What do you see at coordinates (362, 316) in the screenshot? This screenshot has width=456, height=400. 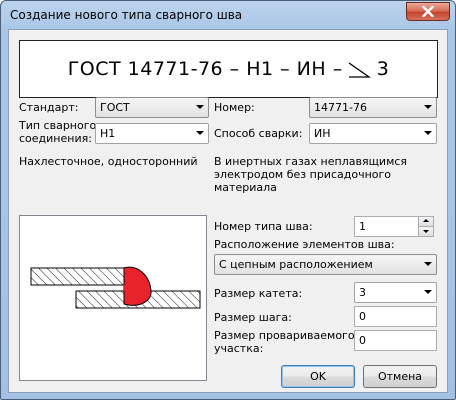 I see `pitch-input-value: 0` at bounding box center [362, 316].